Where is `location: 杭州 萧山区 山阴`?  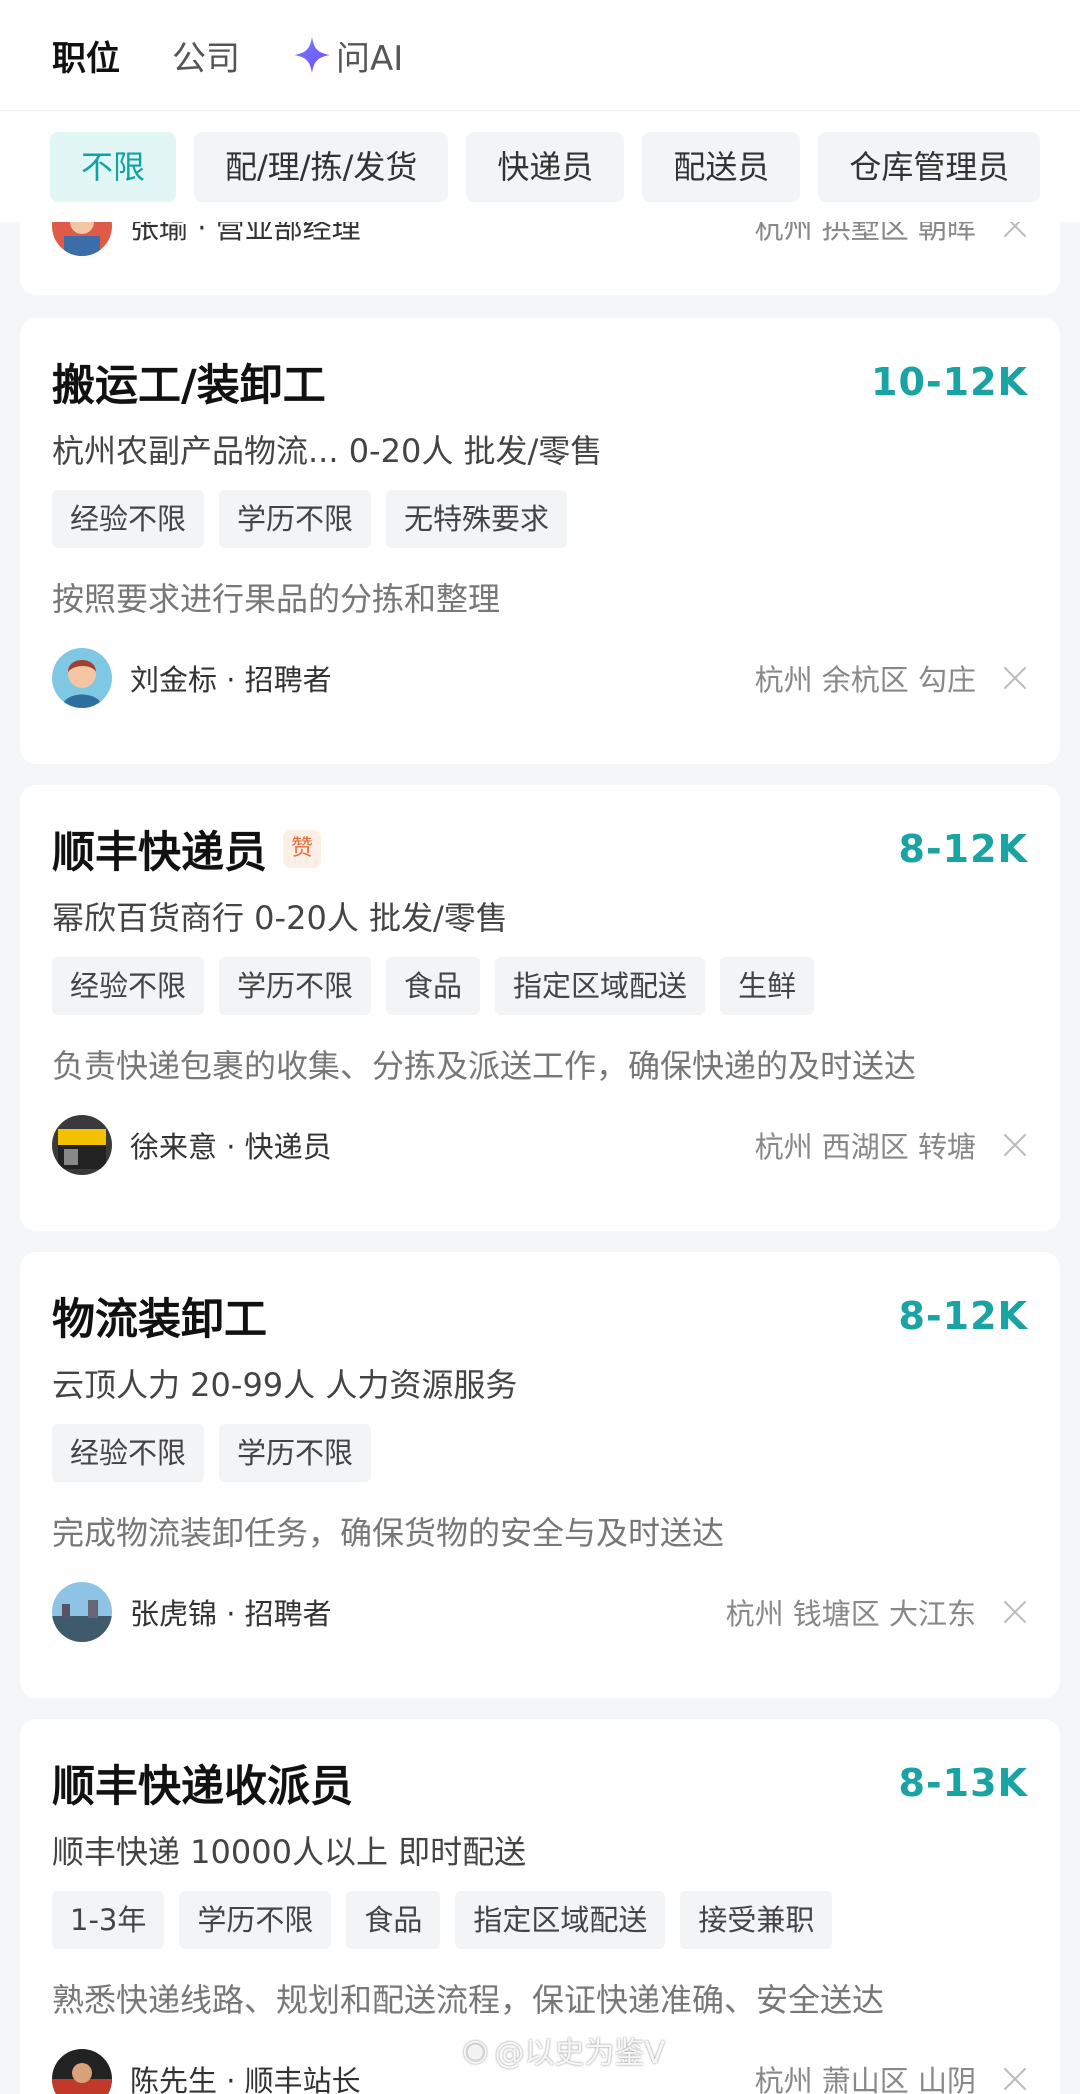
location: 杭州 萧山区 山阴 is located at coordinates (891, 2076).